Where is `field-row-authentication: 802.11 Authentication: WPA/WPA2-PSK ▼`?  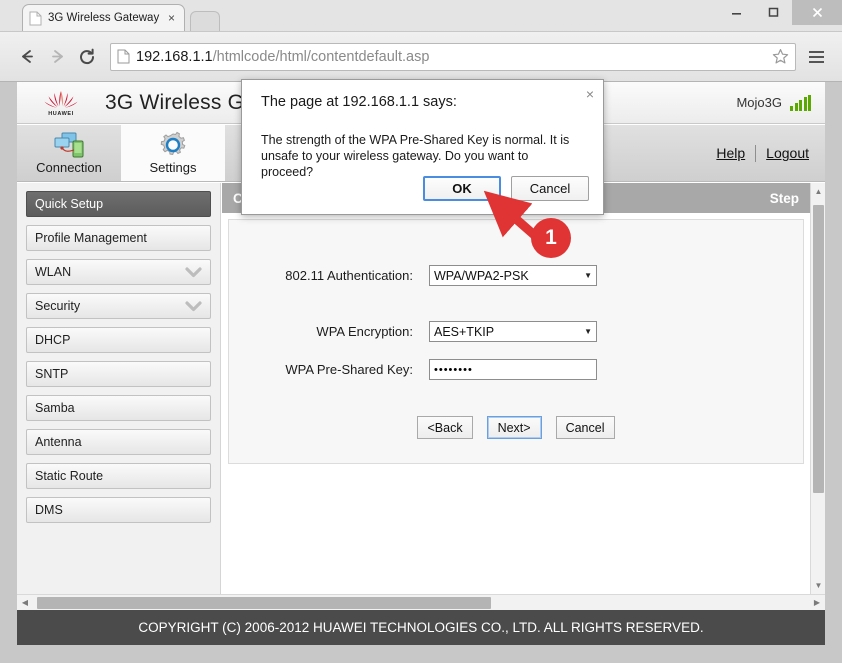
field-row-authentication: 802.11 Authentication: WPA/WPA2-PSK ▼ is located at coordinates (516, 275).